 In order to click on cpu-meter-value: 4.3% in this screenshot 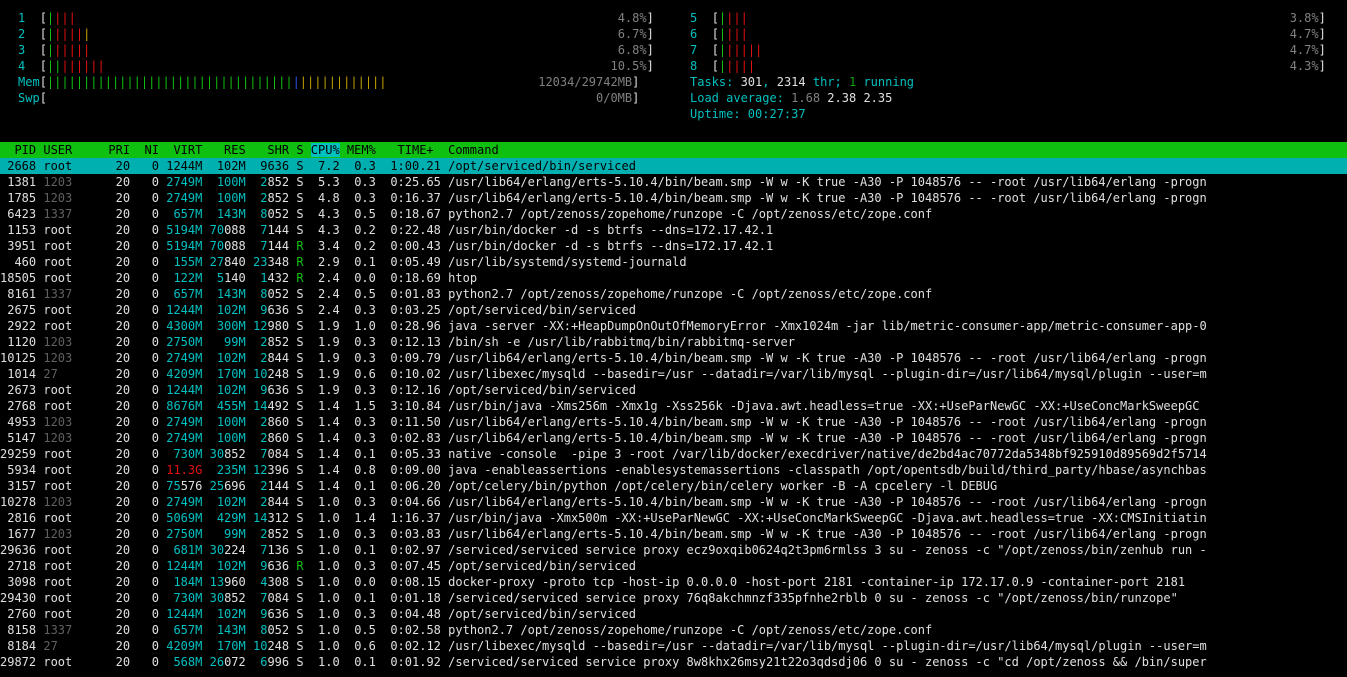, I will do `click(1304, 66)`.